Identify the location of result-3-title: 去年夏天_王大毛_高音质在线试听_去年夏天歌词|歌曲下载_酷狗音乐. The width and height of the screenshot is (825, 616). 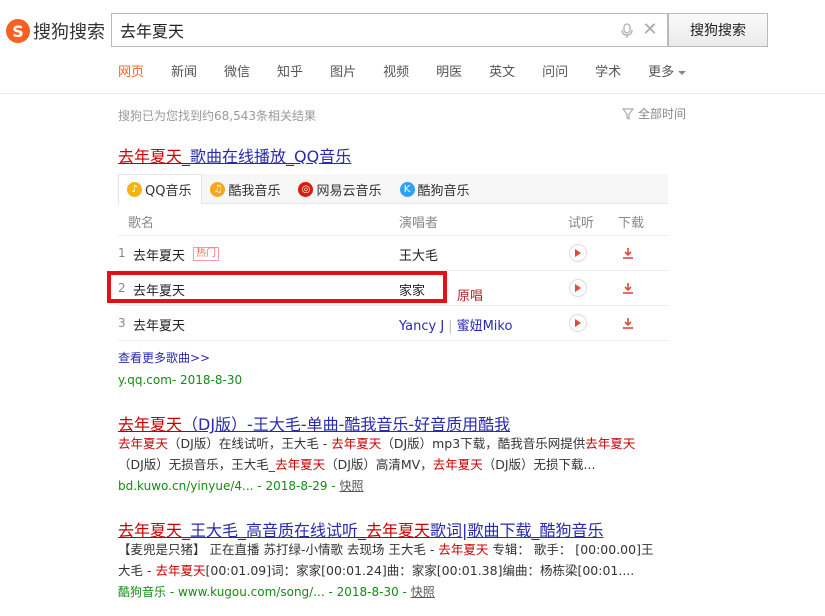
(360, 529).